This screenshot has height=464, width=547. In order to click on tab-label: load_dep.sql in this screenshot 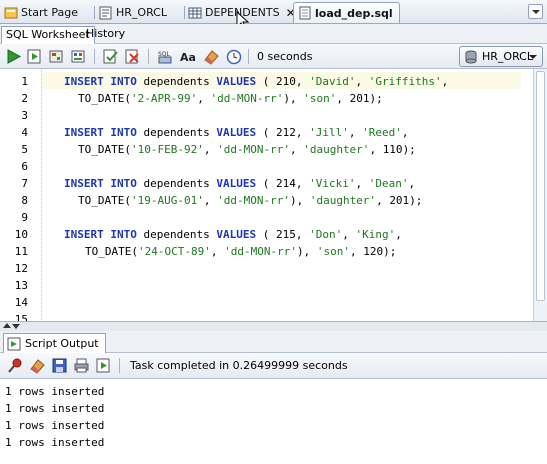, I will do `click(354, 13)`.